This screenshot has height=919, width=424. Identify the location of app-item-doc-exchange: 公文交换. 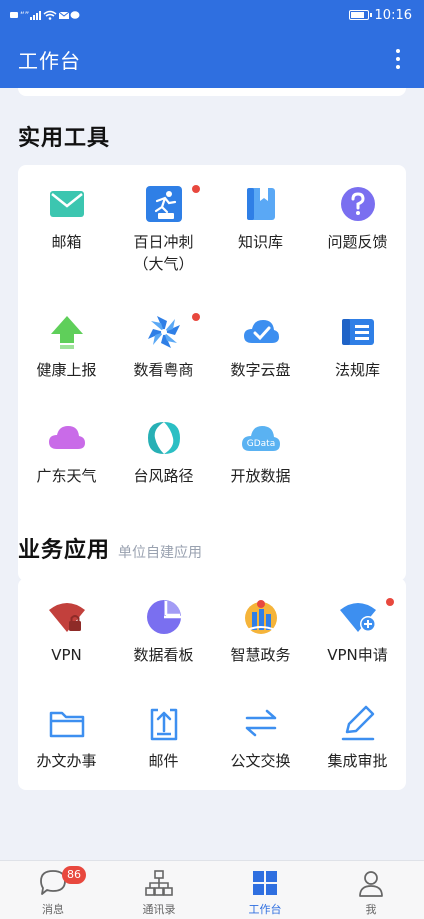
(260, 734).